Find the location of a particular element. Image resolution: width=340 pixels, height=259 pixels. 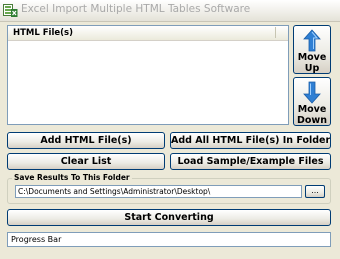

move-up-button: Move Up is located at coordinates (312, 49).